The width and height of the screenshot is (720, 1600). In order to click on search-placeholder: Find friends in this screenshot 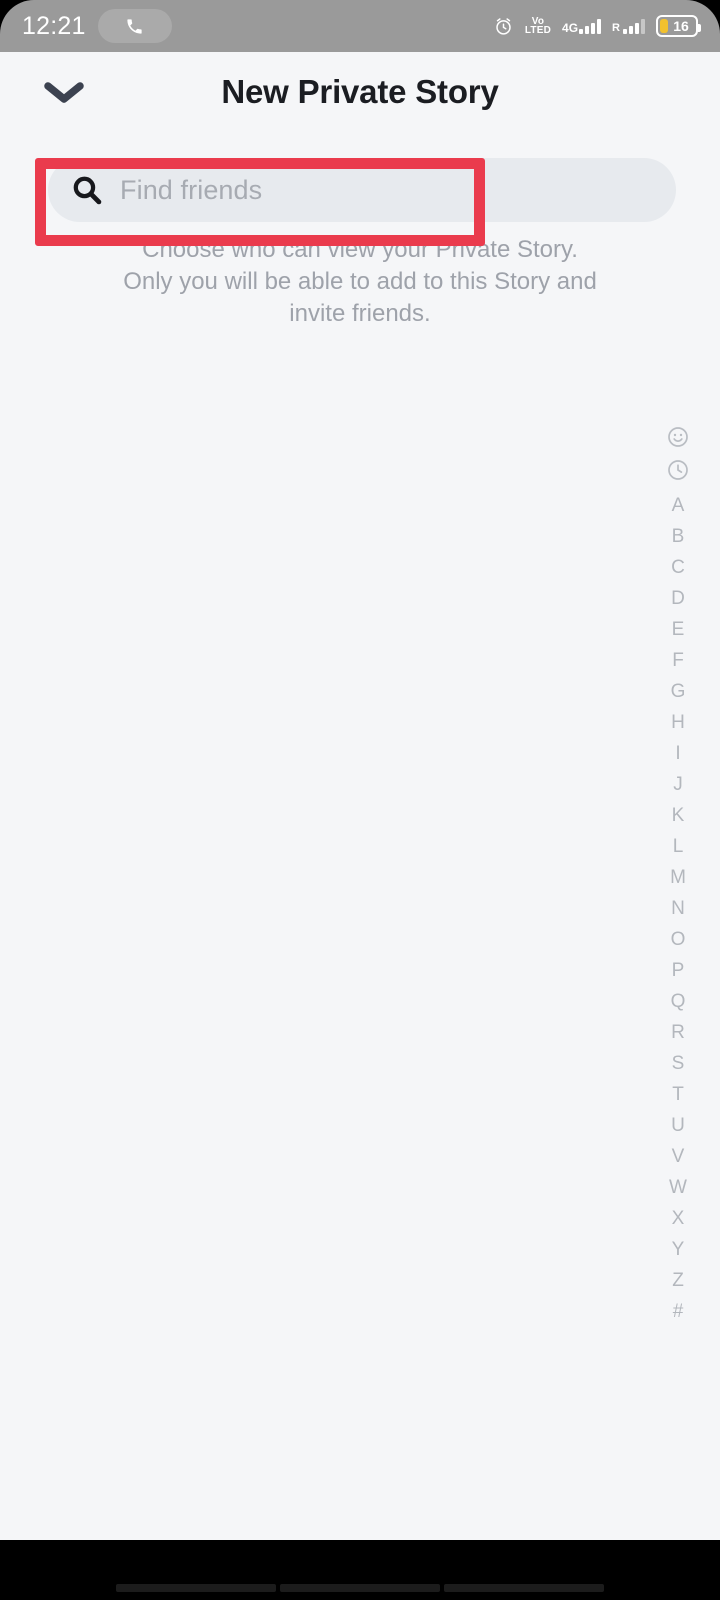, I will do `click(191, 189)`.